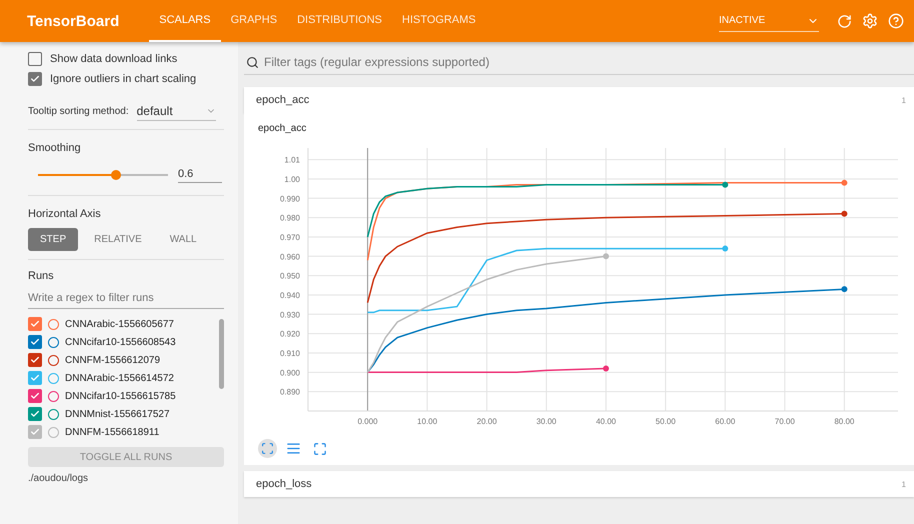 Image resolution: width=914 pixels, height=524 pixels. Describe the element at coordinates (116, 175) in the screenshot. I see `slider-thumb` at that location.